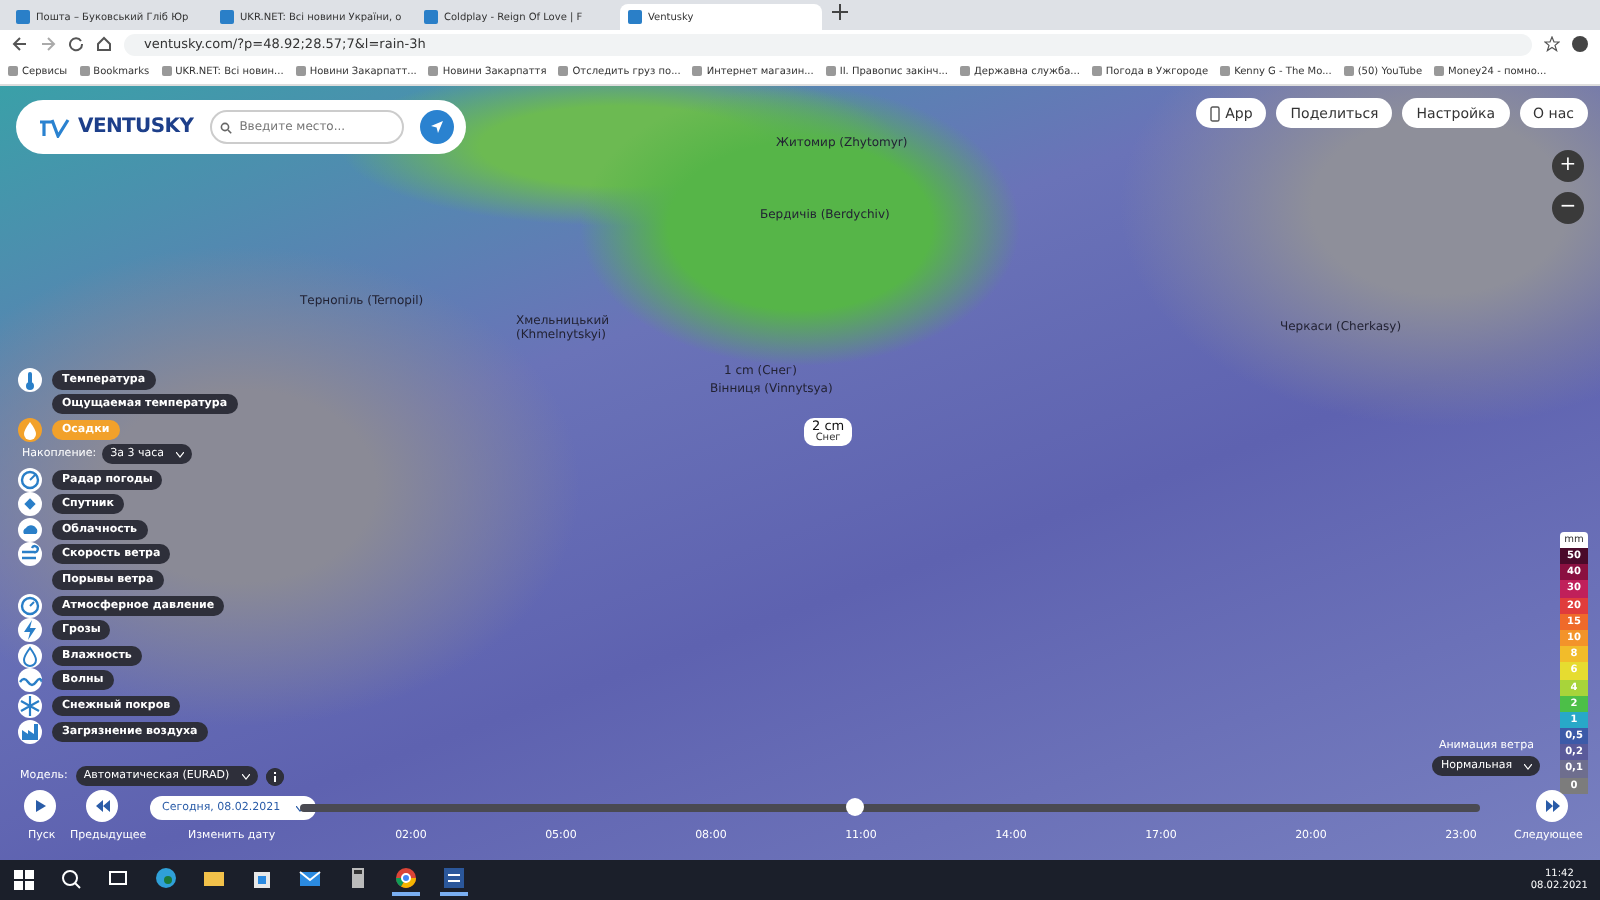 The height and width of the screenshot is (900, 1600). I want to click on snowflake-icon, so click(30, 705).